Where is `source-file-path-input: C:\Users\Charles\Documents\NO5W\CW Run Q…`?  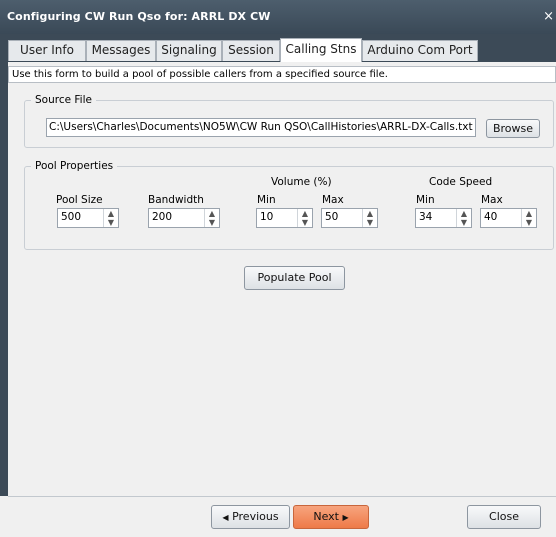
source-file-path-input: C:\Users\Charles\Documents\NO5W\CW Run Q… is located at coordinates (261, 127).